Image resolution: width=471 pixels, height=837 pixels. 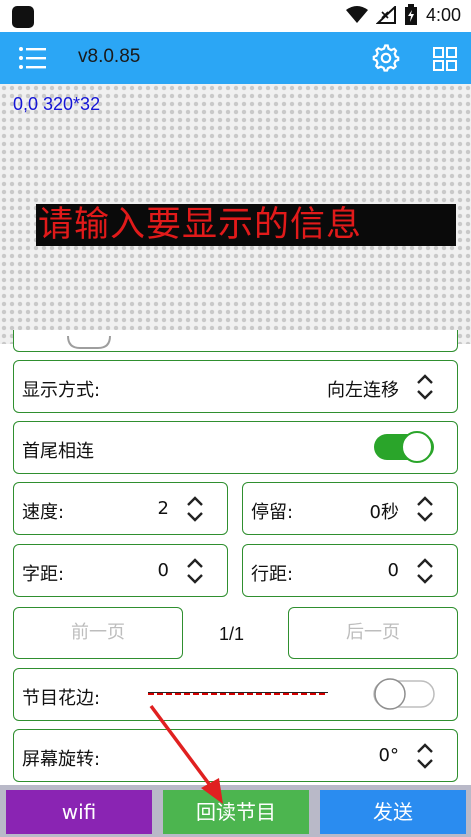 What do you see at coordinates (200, 225) in the screenshot?
I see `led-message-text: 请输入要显示的信息` at bounding box center [200, 225].